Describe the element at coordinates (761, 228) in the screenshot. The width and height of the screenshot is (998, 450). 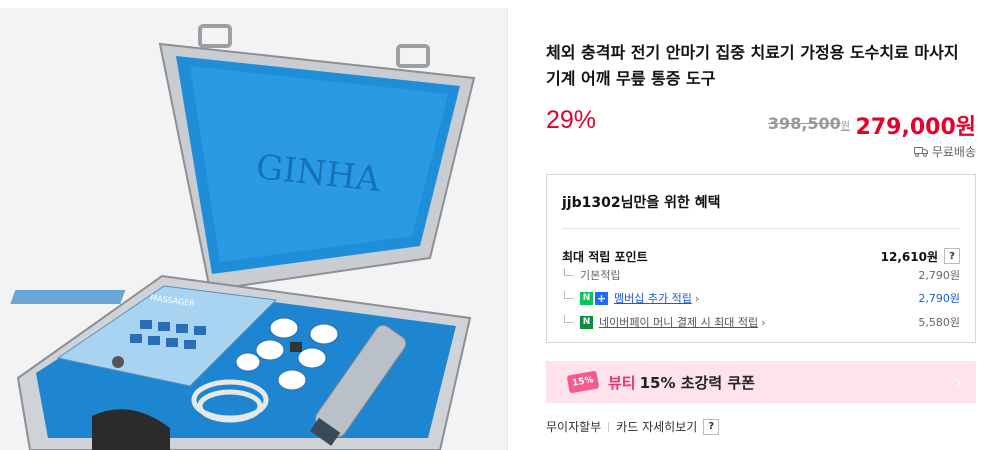
I see `benefit-divider` at that location.